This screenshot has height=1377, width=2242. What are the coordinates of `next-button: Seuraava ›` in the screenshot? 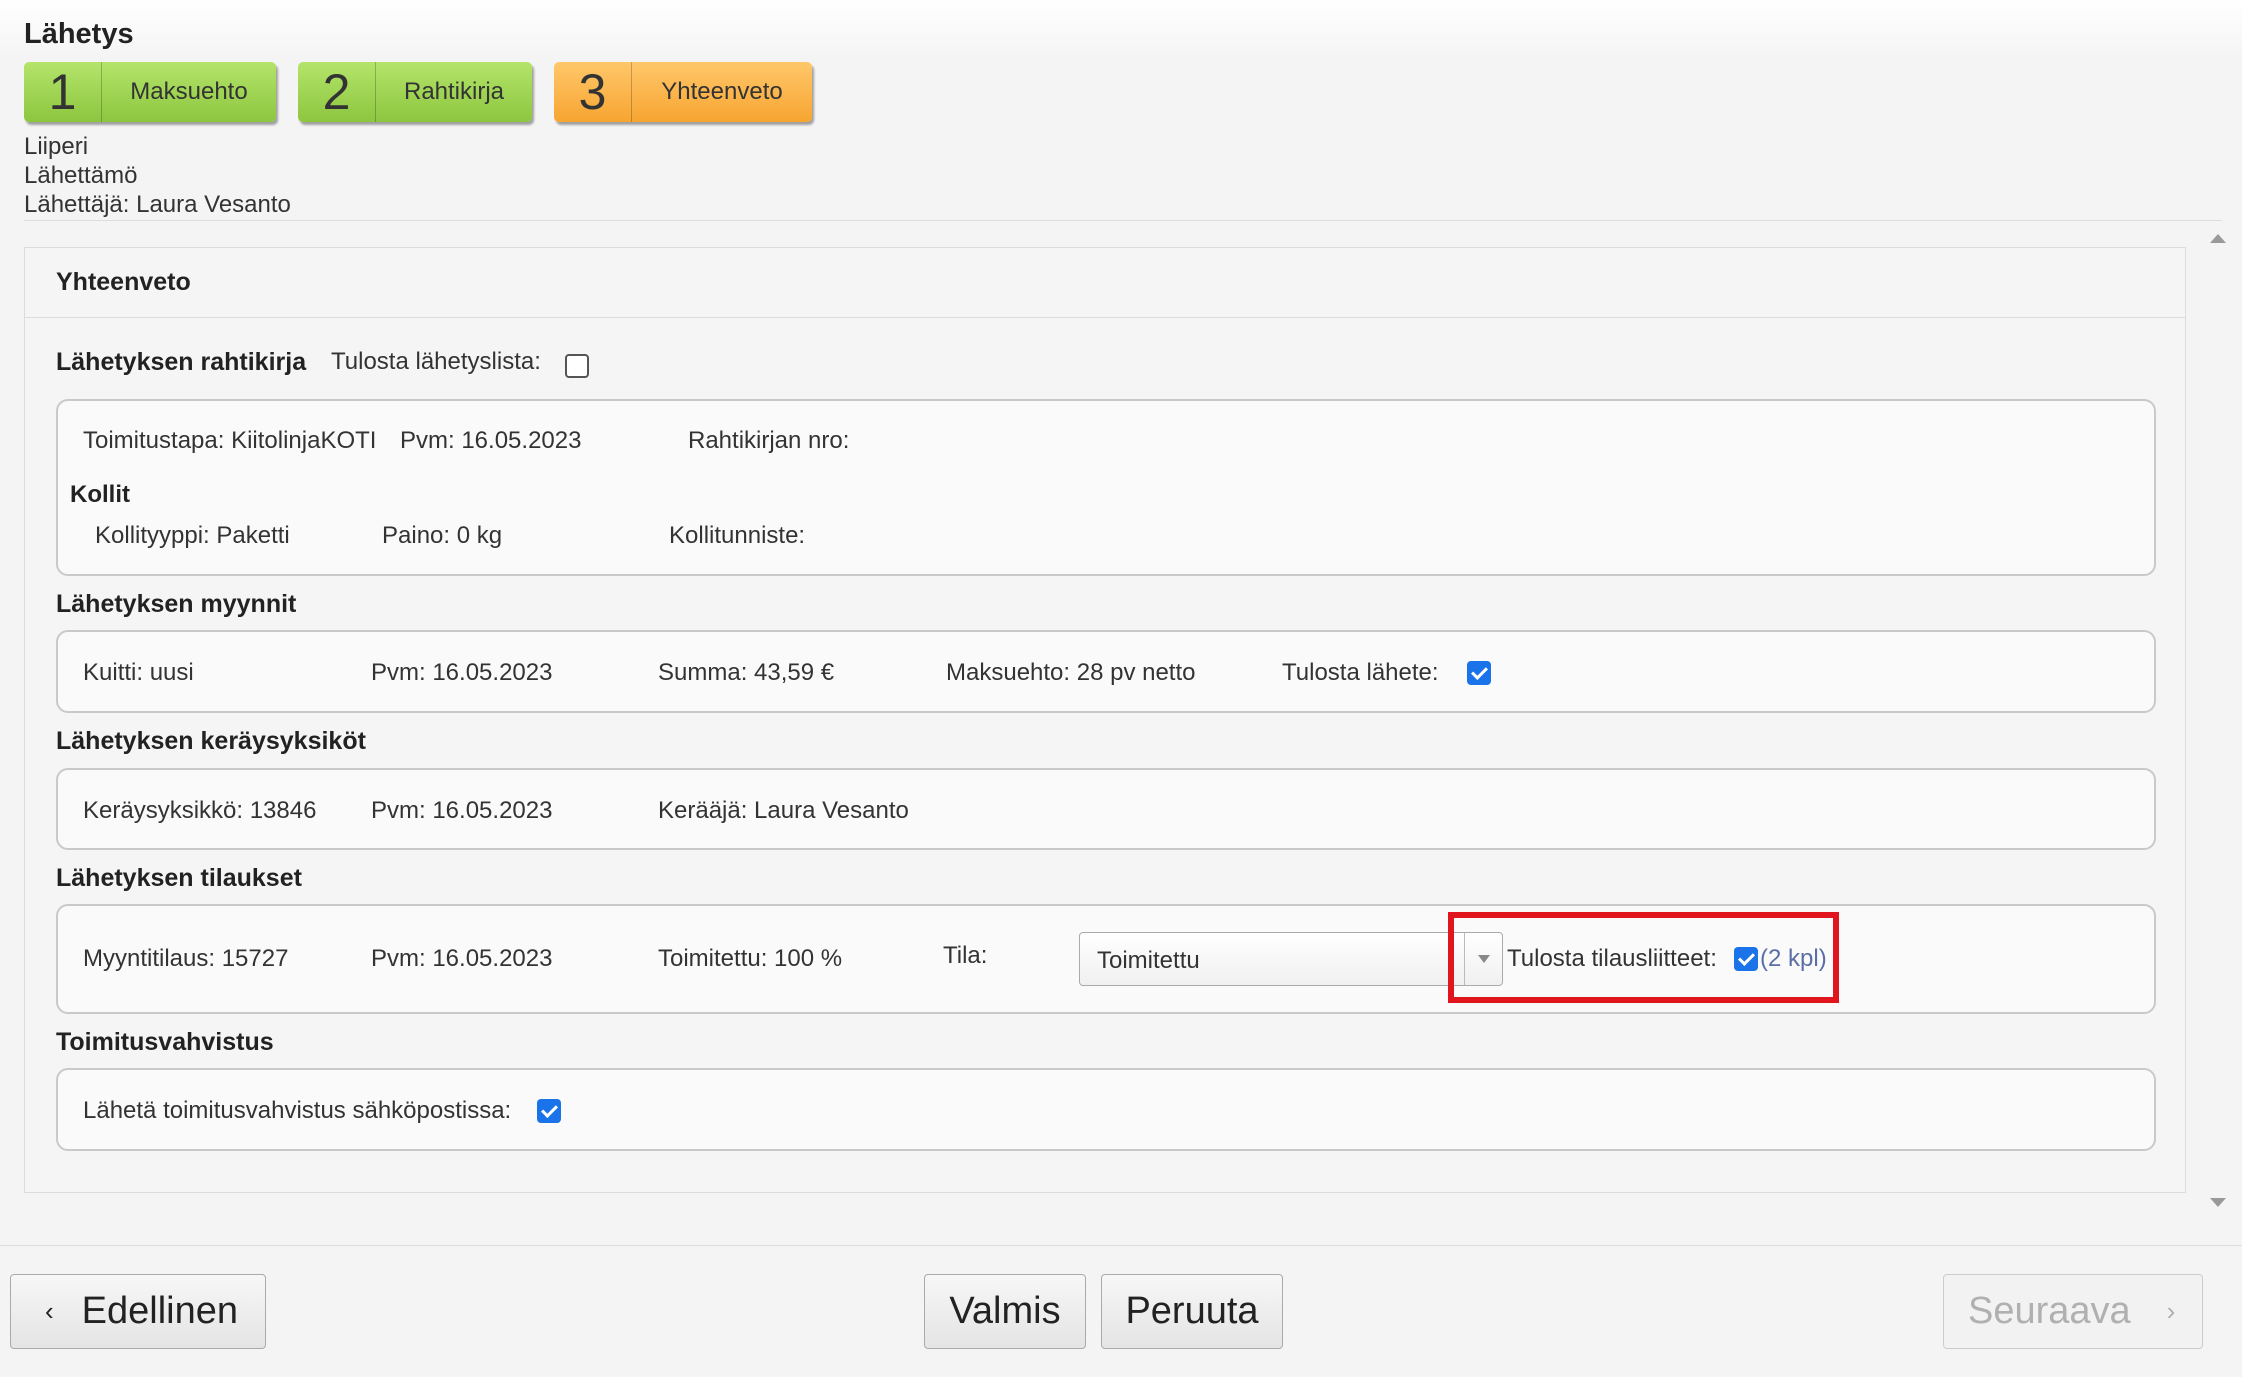 It's located at (2073, 1311).